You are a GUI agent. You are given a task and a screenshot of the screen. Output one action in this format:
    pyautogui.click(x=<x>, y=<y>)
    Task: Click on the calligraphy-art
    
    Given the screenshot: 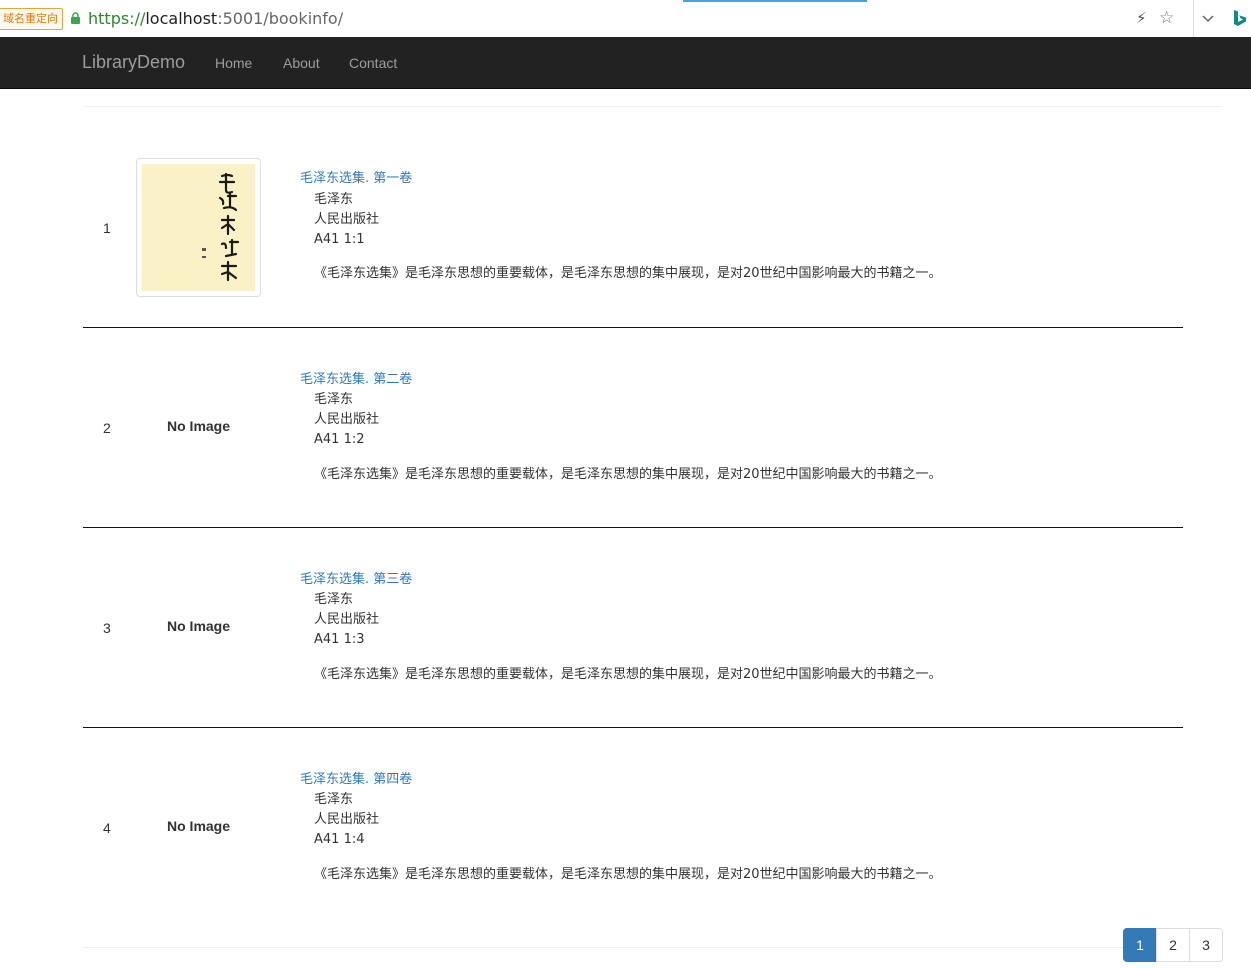 What is the action you would take?
    pyautogui.click(x=221, y=227)
    